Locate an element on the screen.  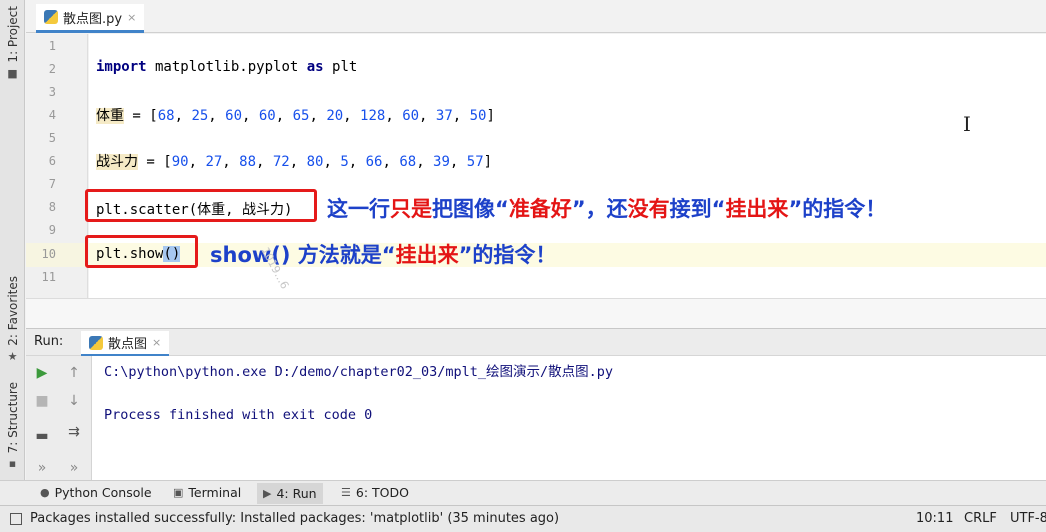
structure-icon: ▪ is located at coordinates (12, 464).